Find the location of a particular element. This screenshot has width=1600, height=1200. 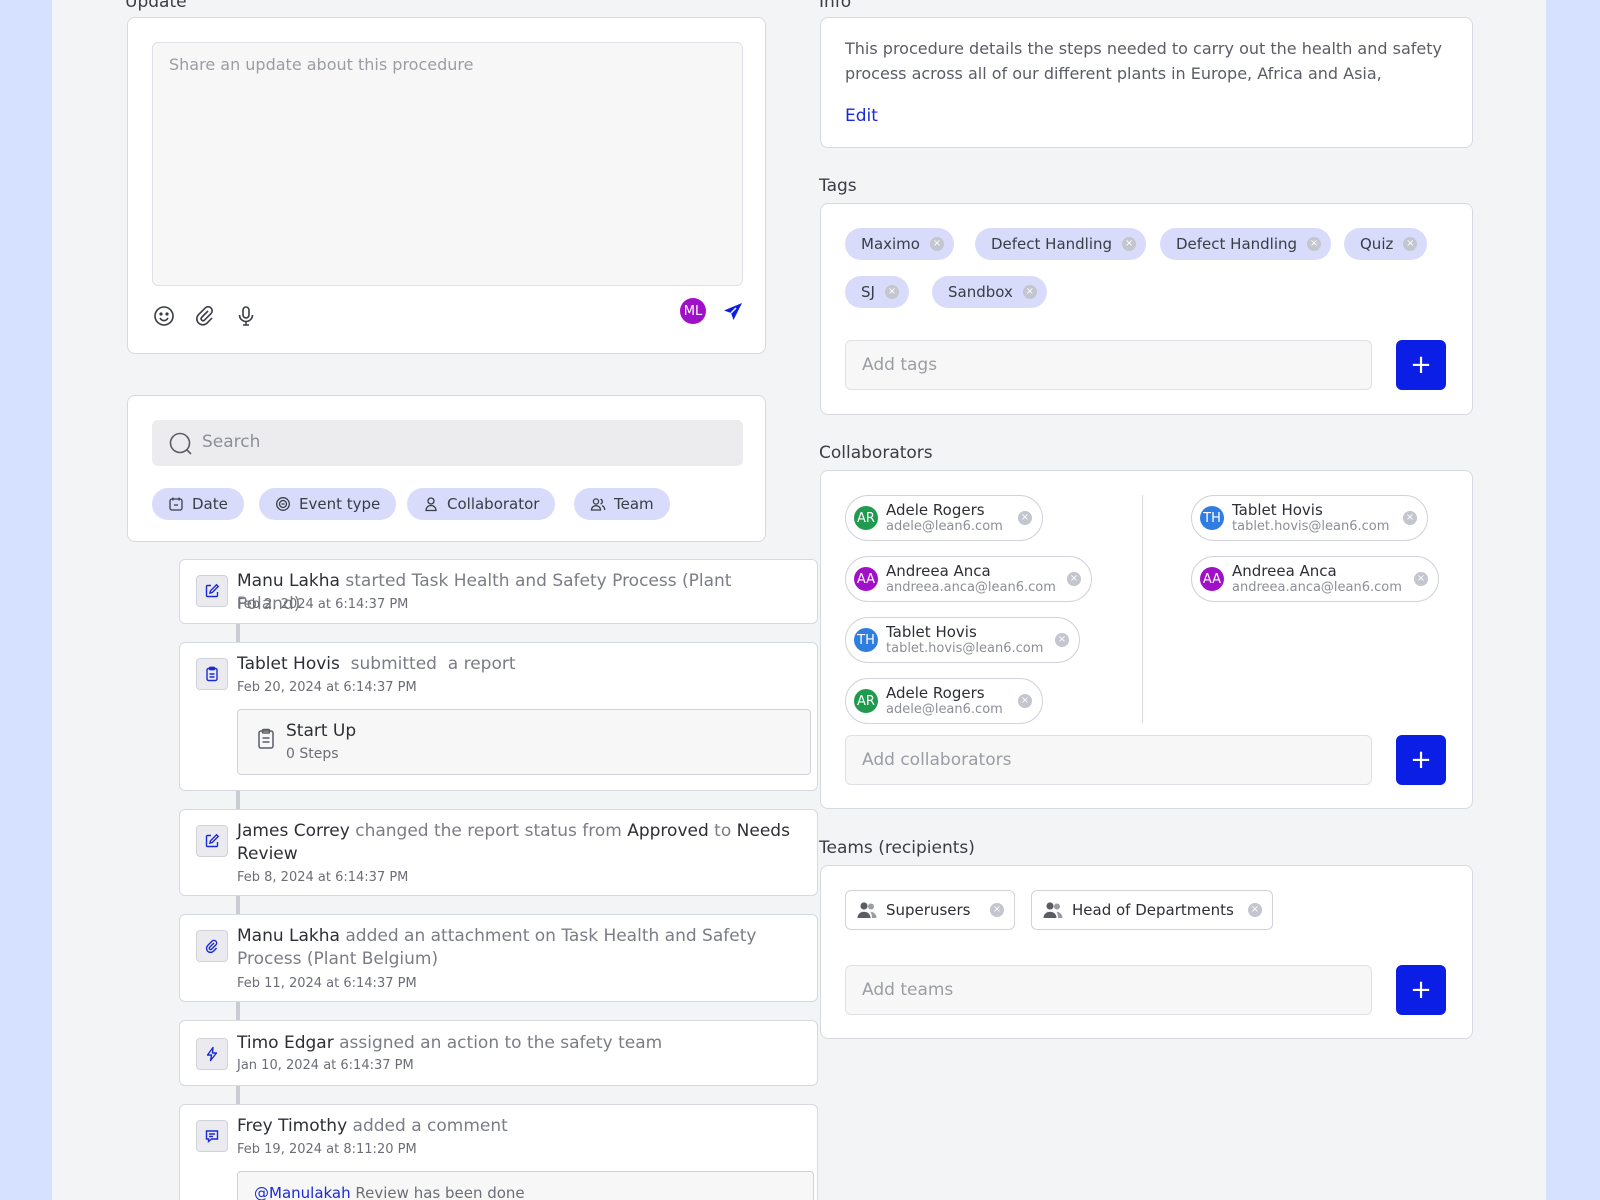

filter-date: Date is located at coordinates (198, 504).